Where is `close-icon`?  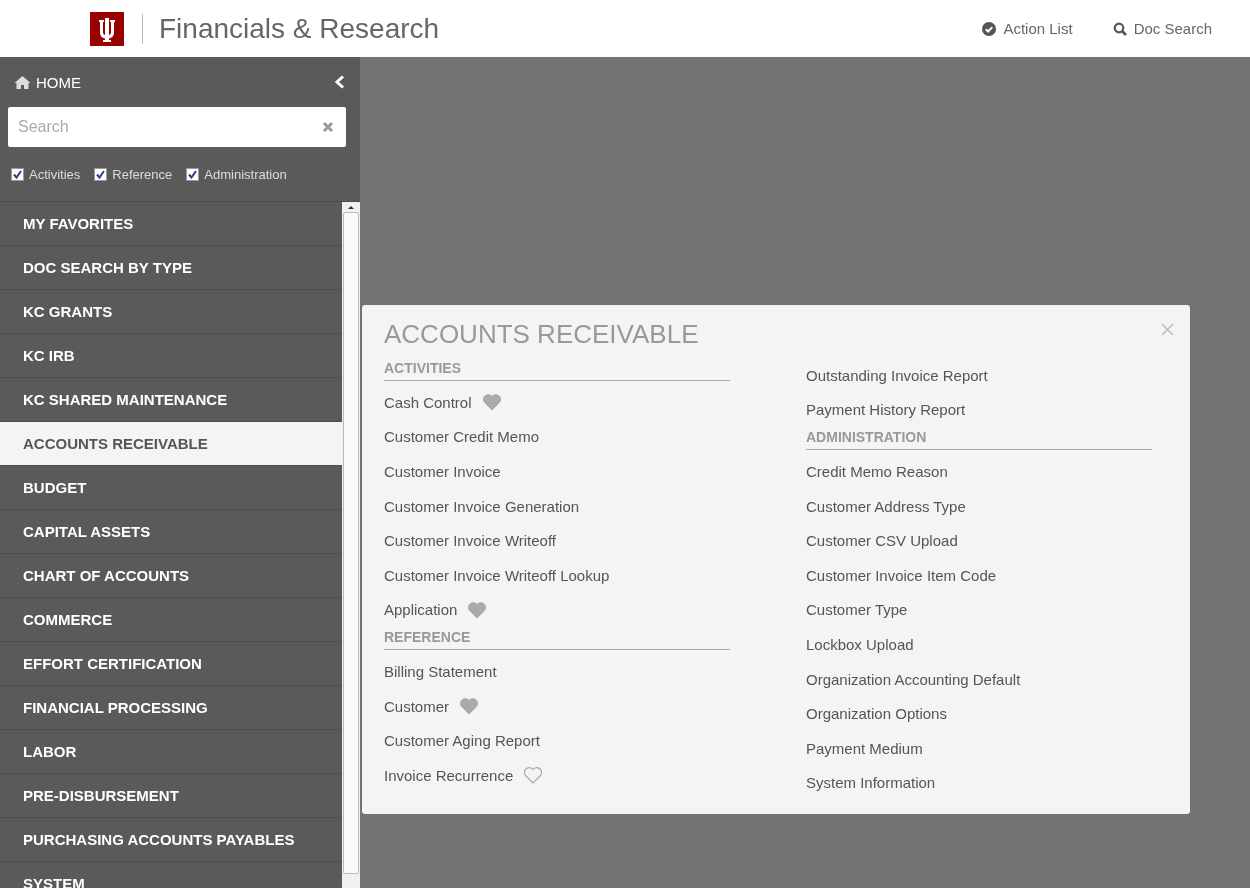 close-icon is located at coordinates (1167, 329).